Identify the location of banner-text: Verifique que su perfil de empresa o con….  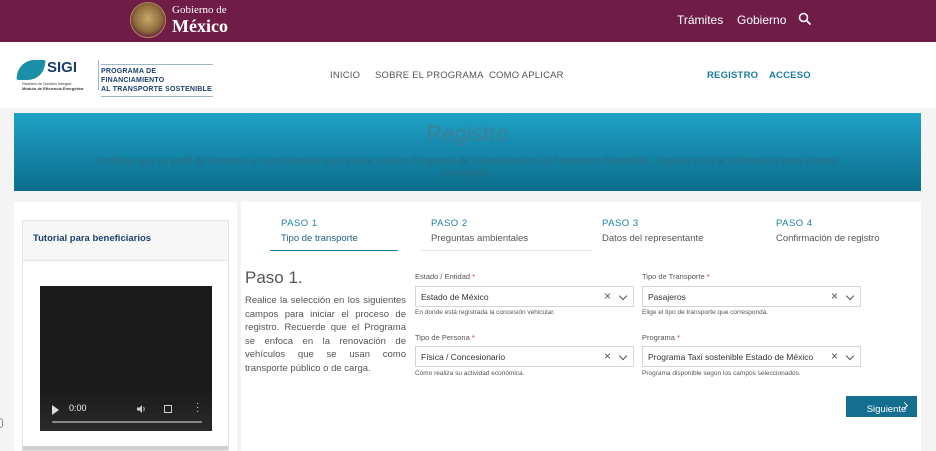
(467, 167).